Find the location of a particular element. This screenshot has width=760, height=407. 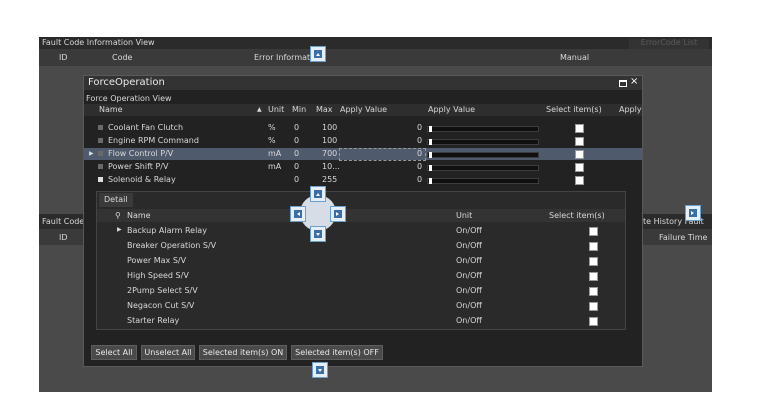

row-name: Power Shift P/V is located at coordinates (138, 166).